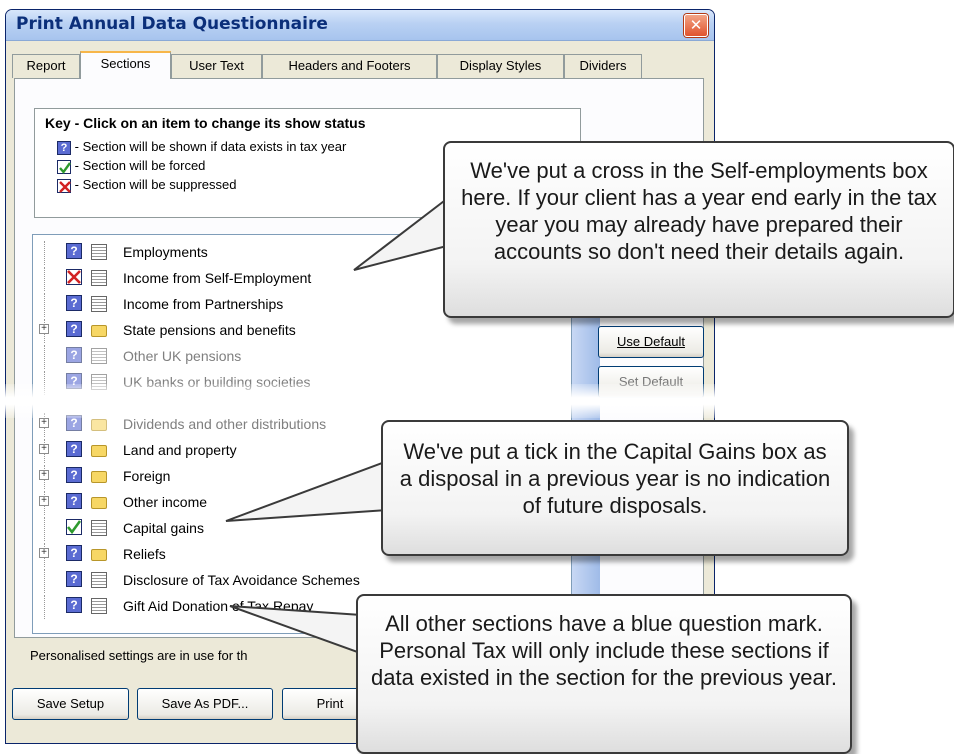 This screenshot has height=754, width=954. Describe the element at coordinates (293, 357) in the screenshot. I see `tree-item: ? Other UK pensions` at that location.